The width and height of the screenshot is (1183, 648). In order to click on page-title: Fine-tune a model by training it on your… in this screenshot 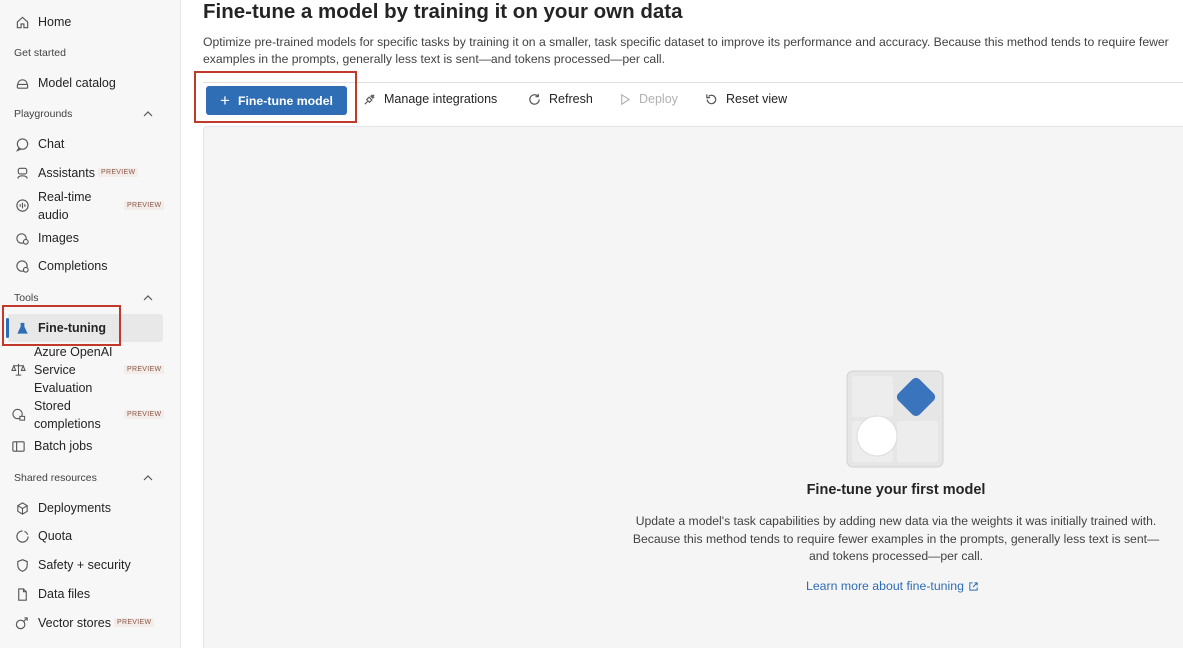, I will do `click(443, 11)`.